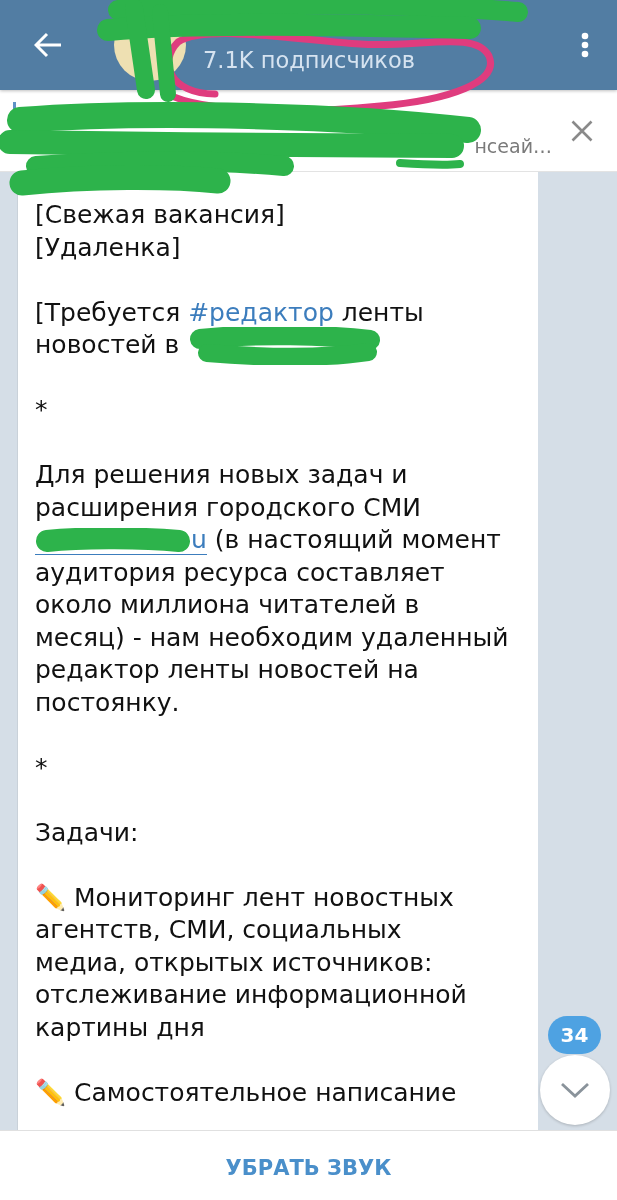 The image size is (617, 1200). I want to click on chevron-down-icon, so click(575, 1090).